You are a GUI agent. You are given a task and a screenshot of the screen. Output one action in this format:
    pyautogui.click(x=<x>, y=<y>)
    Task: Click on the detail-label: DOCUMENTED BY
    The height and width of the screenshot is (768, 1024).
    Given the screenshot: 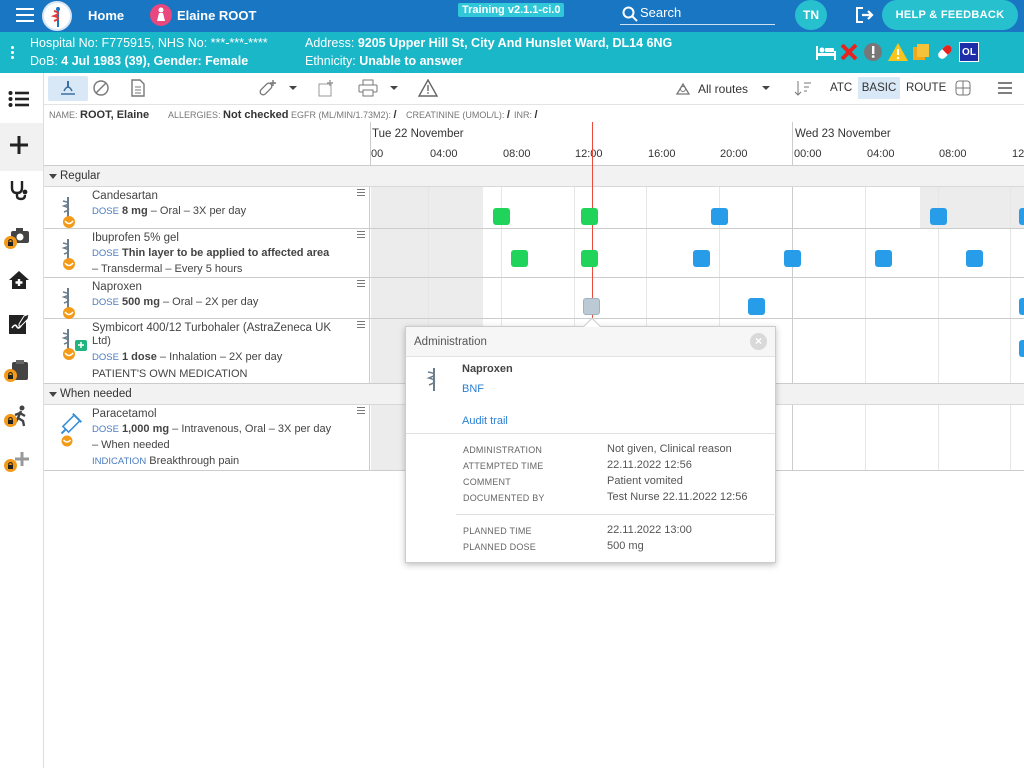 What is the action you would take?
    pyautogui.click(x=504, y=498)
    